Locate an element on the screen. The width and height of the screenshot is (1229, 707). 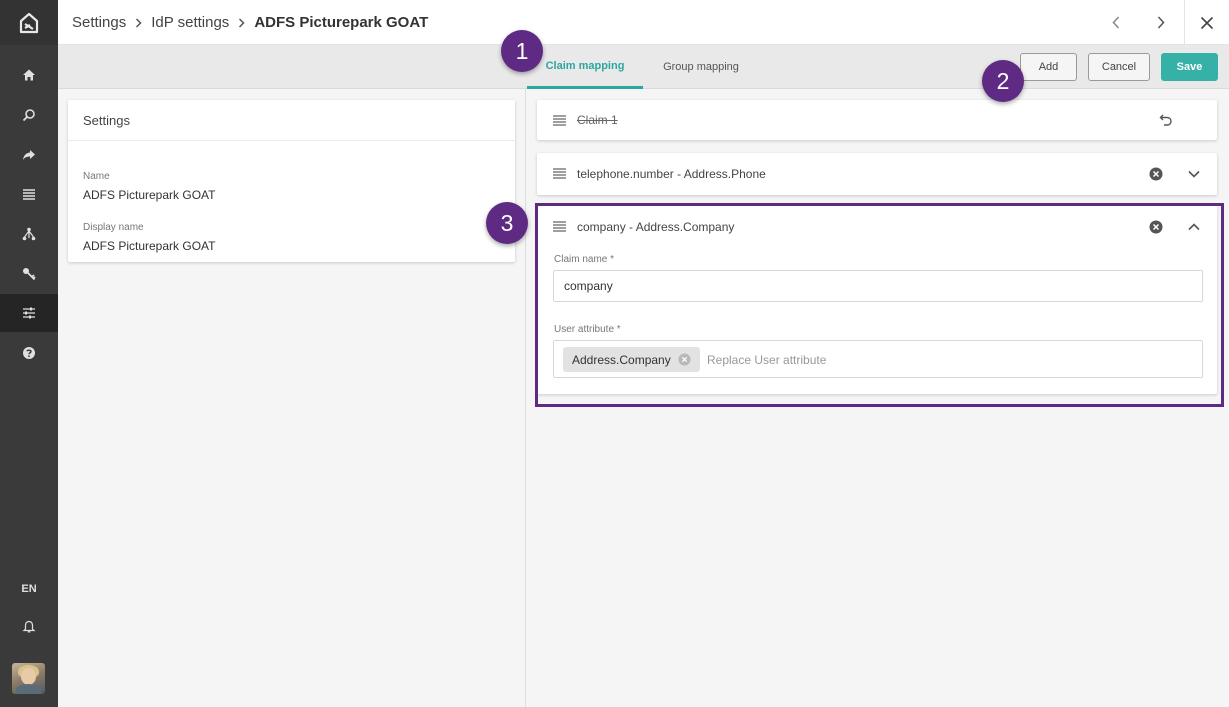
display-name-value: ADFS Picturepark GOAT is located at coordinates (149, 246).